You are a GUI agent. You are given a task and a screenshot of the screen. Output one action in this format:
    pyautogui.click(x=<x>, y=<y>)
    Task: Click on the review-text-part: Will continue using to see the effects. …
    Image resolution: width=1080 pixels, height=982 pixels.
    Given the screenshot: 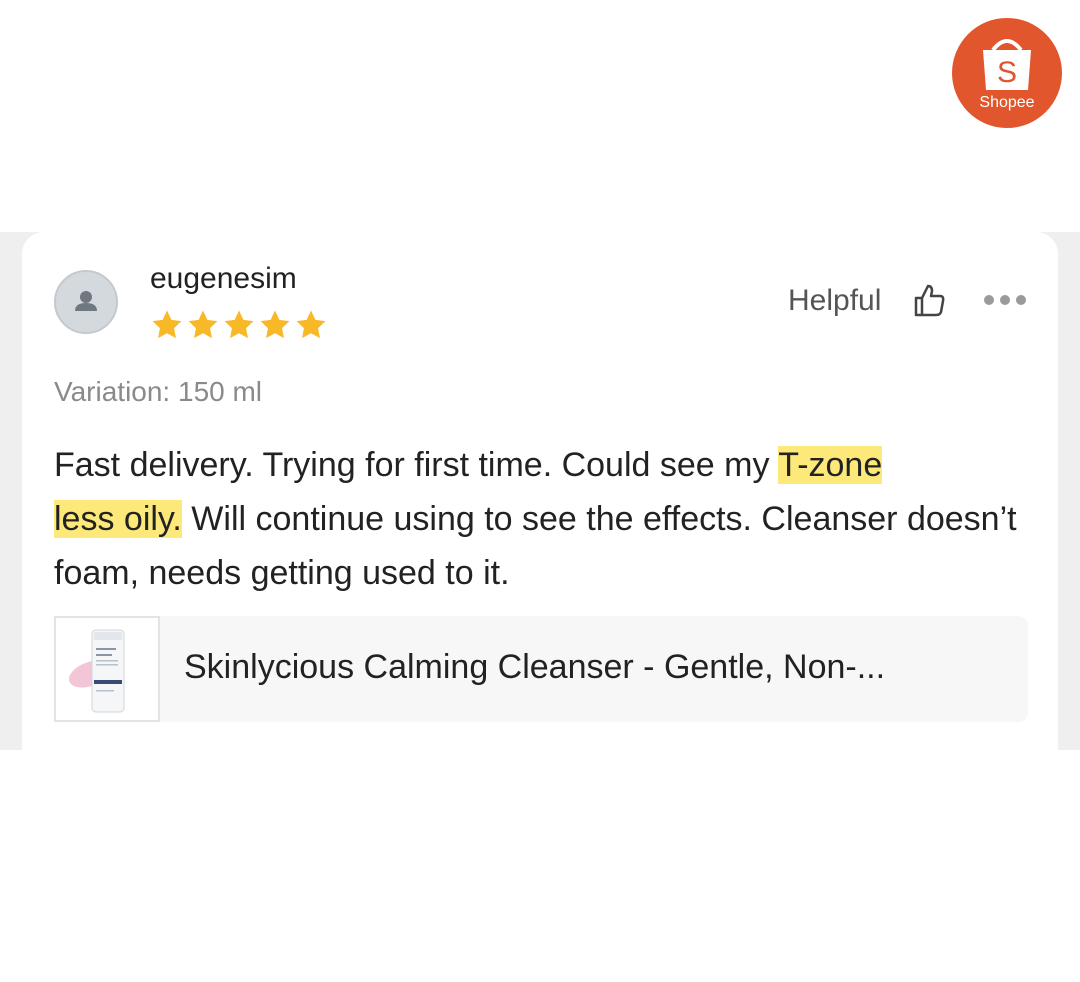 What is the action you would take?
    pyautogui.click(x=535, y=546)
    